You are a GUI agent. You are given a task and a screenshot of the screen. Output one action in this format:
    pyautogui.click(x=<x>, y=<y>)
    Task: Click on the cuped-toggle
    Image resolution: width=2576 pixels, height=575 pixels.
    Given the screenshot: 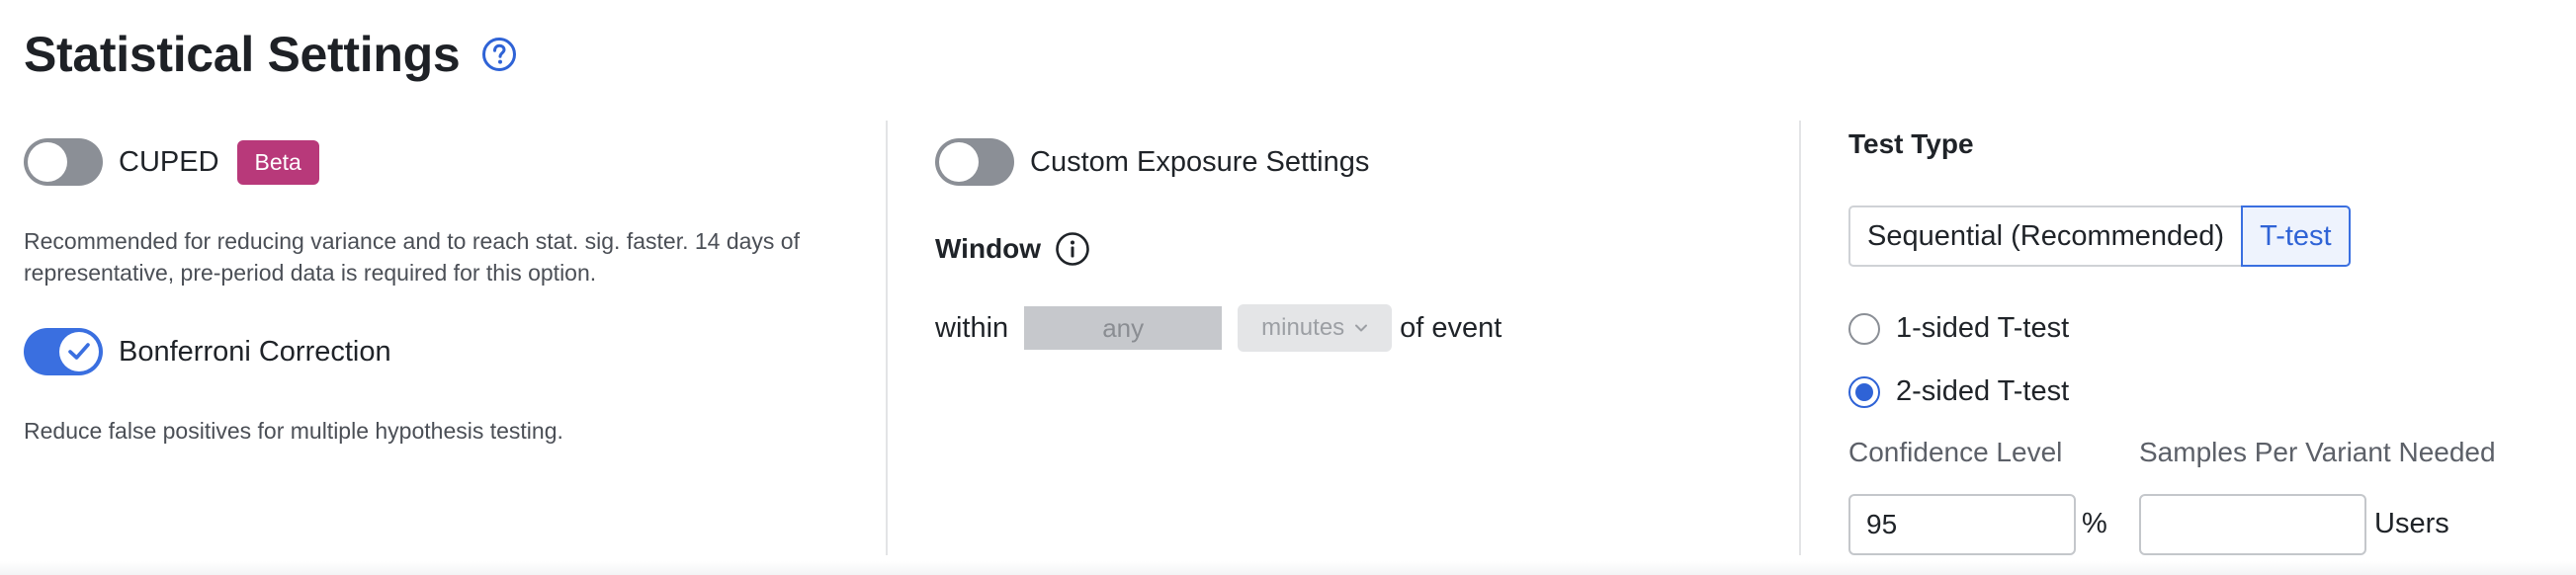 What is the action you would take?
    pyautogui.click(x=63, y=162)
    